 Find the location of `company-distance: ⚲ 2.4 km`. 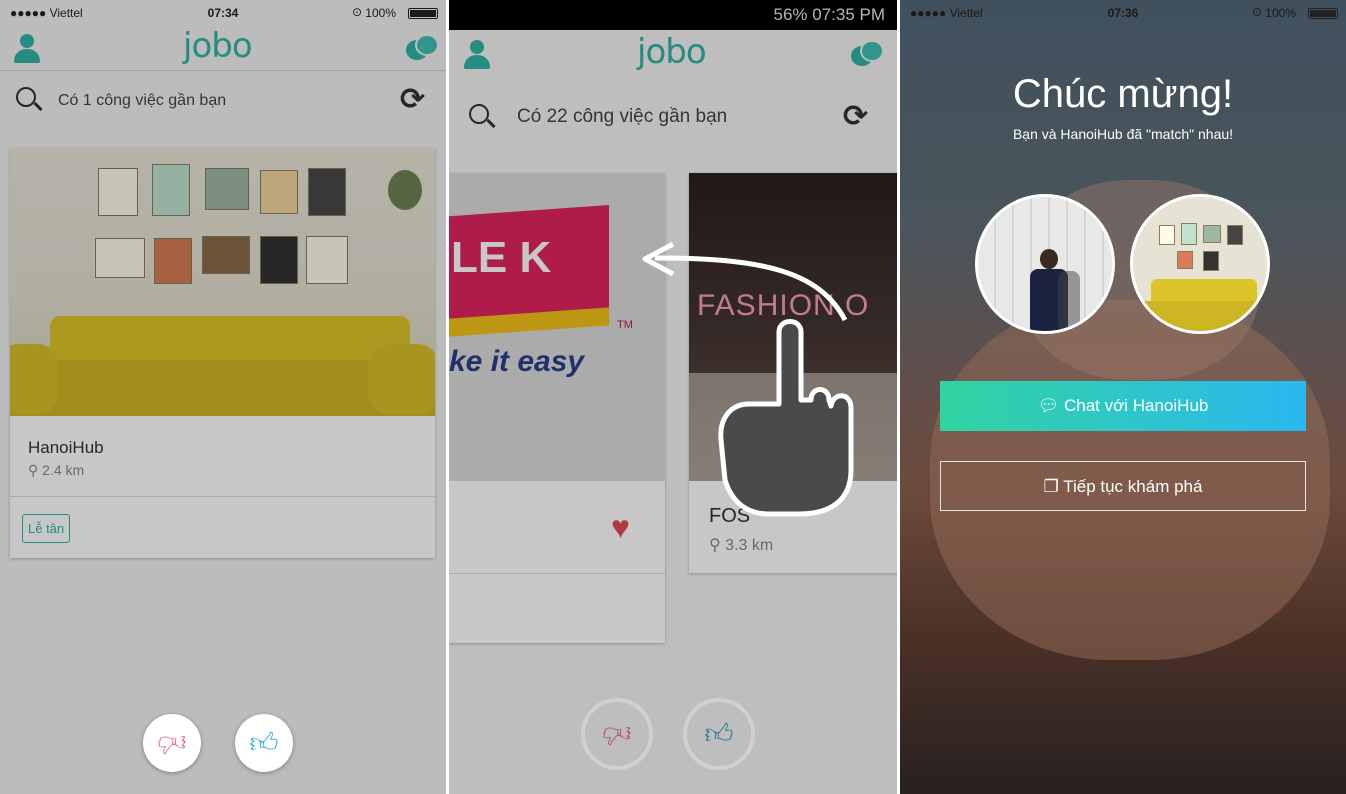

company-distance: ⚲ 2.4 km is located at coordinates (56, 470).